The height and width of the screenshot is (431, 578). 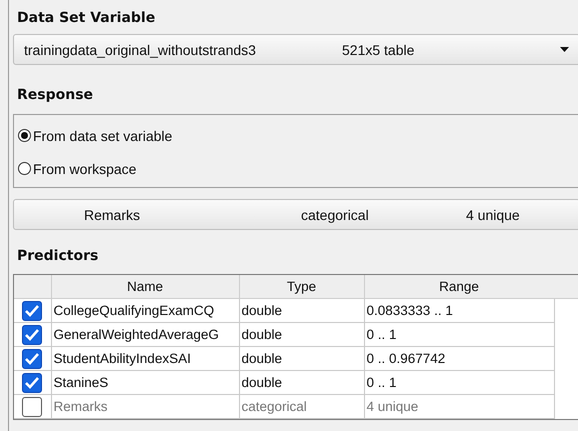 I want to click on column-header: Range, so click(x=459, y=286).